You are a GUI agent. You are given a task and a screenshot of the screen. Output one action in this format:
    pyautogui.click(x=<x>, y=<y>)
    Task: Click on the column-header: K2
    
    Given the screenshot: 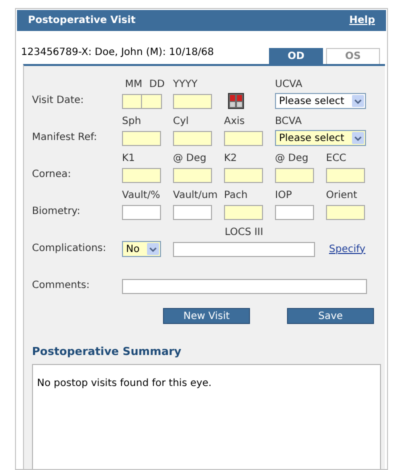 What is the action you would take?
    pyautogui.click(x=230, y=159)
    